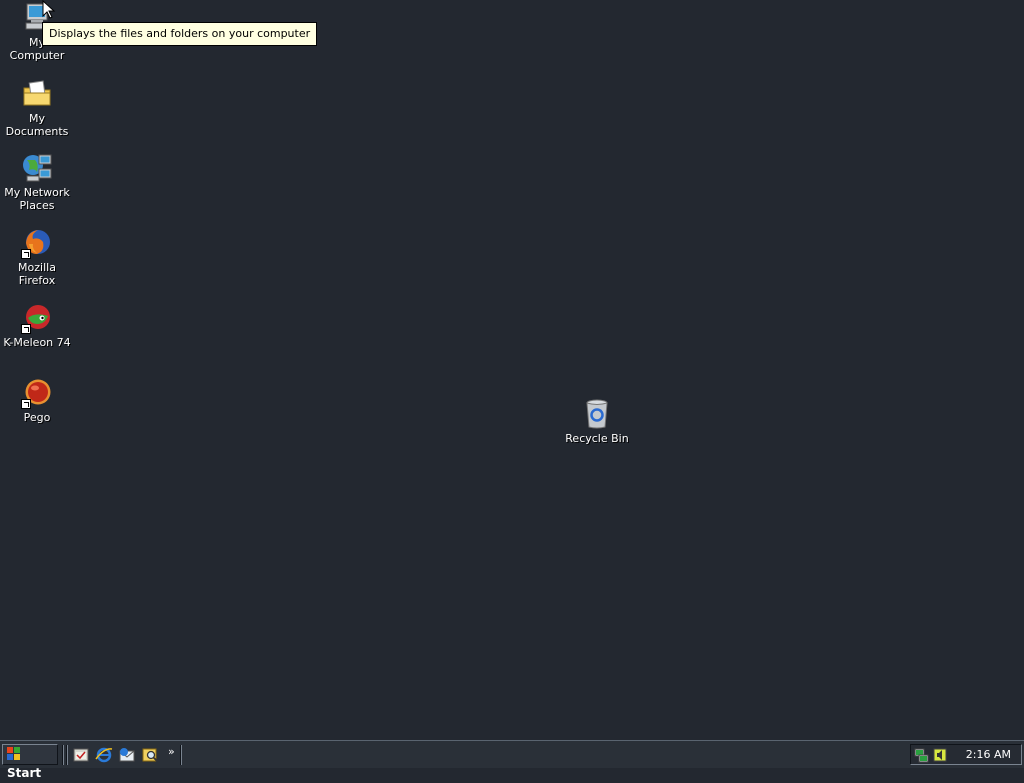 This screenshot has height=783, width=1024. What do you see at coordinates (37, 94) in the screenshot?
I see `my-documents-icon` at bounding box center [37, 94].